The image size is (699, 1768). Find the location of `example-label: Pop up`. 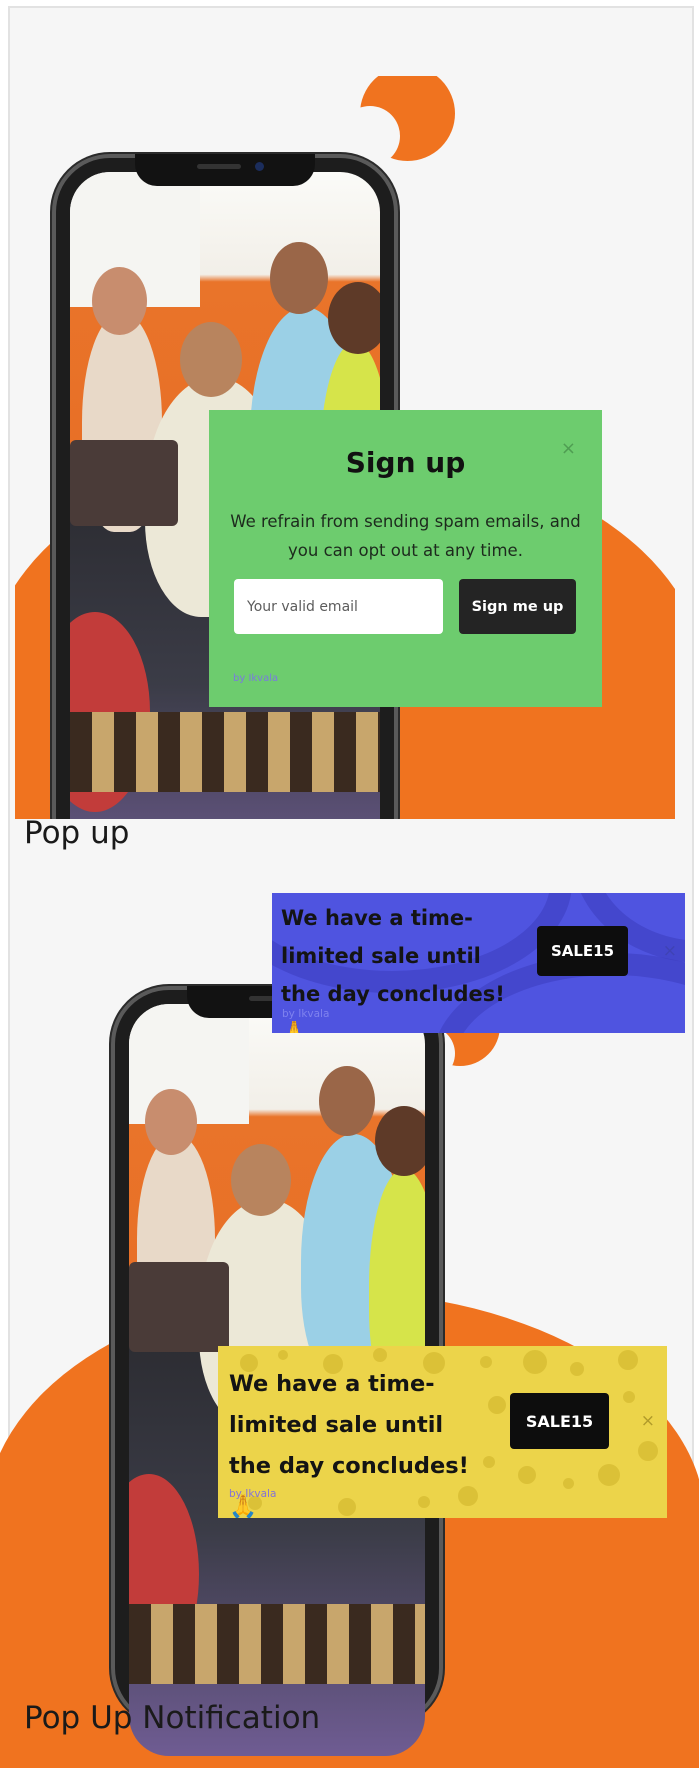

example-label: Pop up is located at coordinates (77, 833).